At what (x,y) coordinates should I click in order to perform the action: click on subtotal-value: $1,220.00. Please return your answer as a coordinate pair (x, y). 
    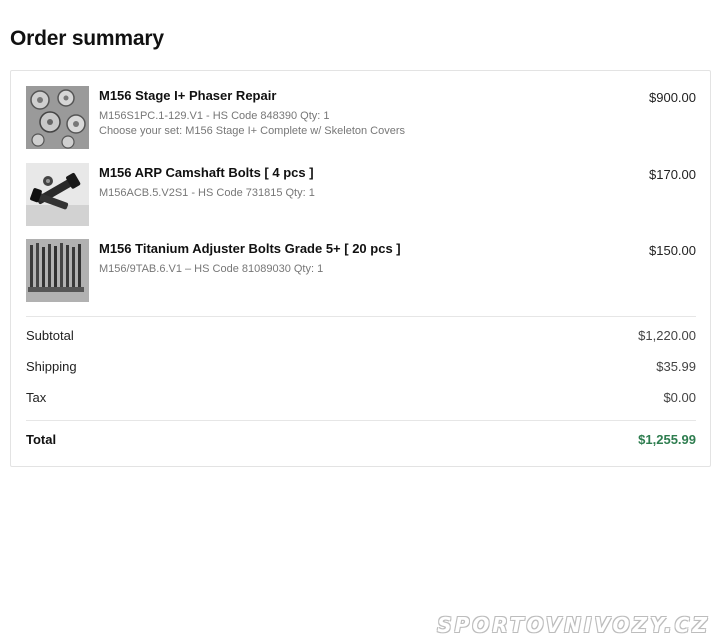
    Looking at the image, I should click on (667, 335).